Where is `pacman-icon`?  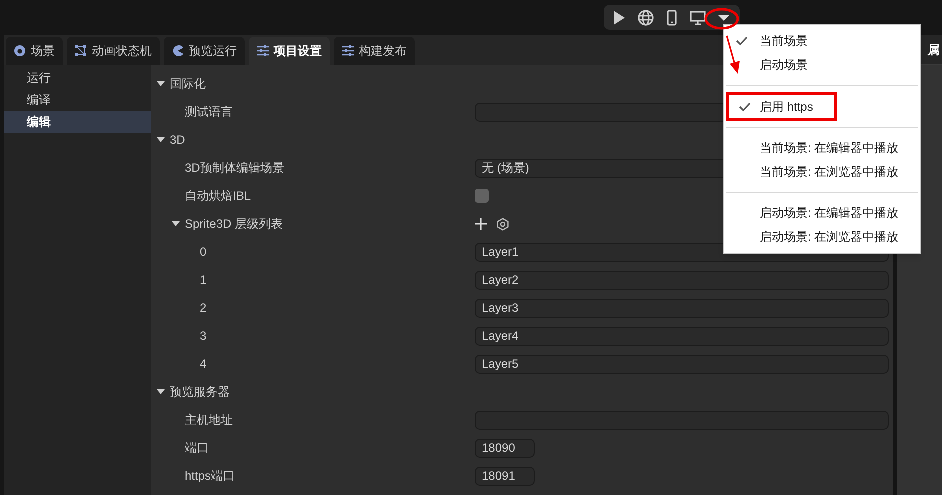
pacman-icon is located at coordinates (178, 51).